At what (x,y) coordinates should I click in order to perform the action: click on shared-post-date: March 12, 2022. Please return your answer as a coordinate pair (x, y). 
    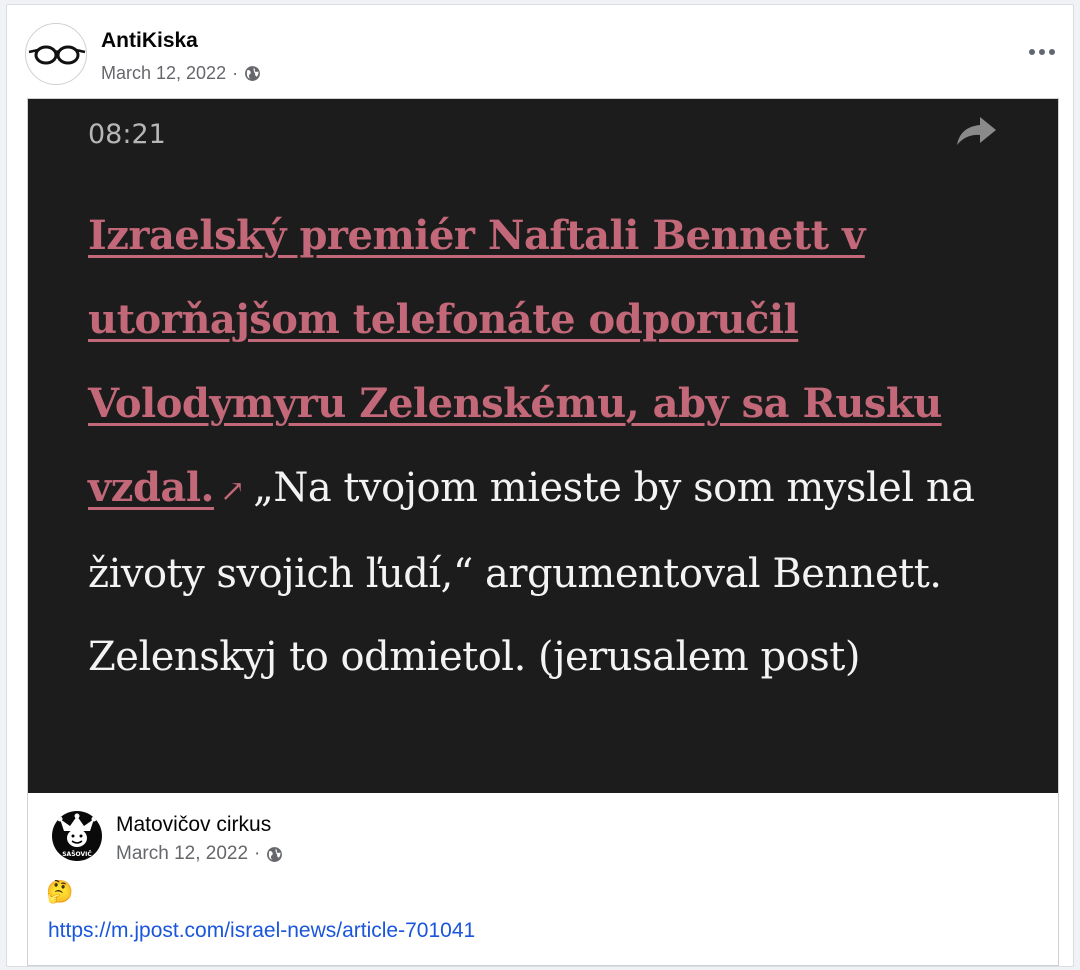
    Looking at the image, I should click on (182, 854).